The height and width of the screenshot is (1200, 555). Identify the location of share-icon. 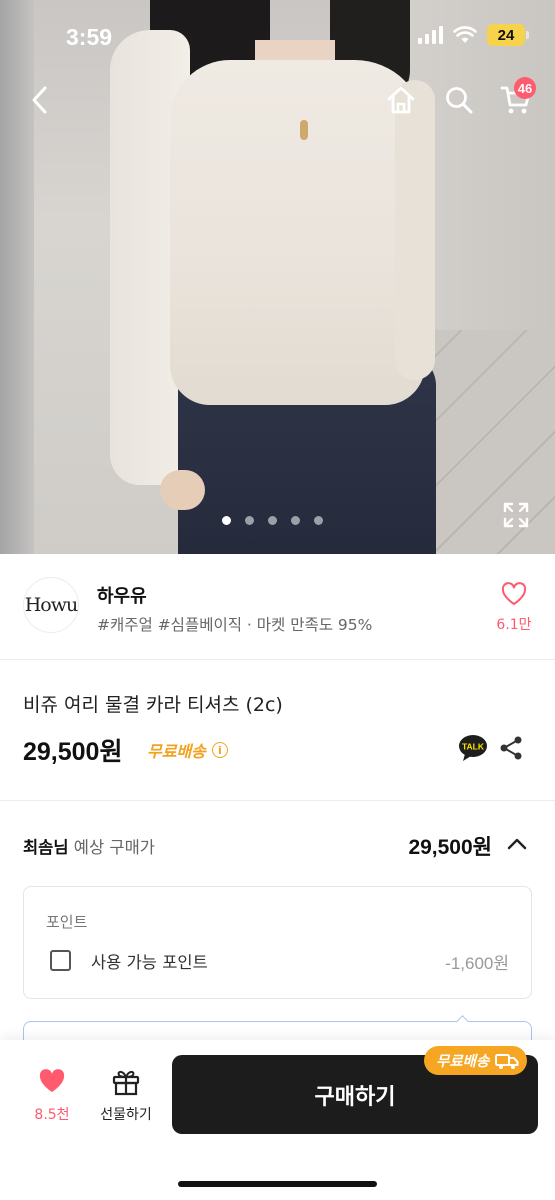
(511, 748).